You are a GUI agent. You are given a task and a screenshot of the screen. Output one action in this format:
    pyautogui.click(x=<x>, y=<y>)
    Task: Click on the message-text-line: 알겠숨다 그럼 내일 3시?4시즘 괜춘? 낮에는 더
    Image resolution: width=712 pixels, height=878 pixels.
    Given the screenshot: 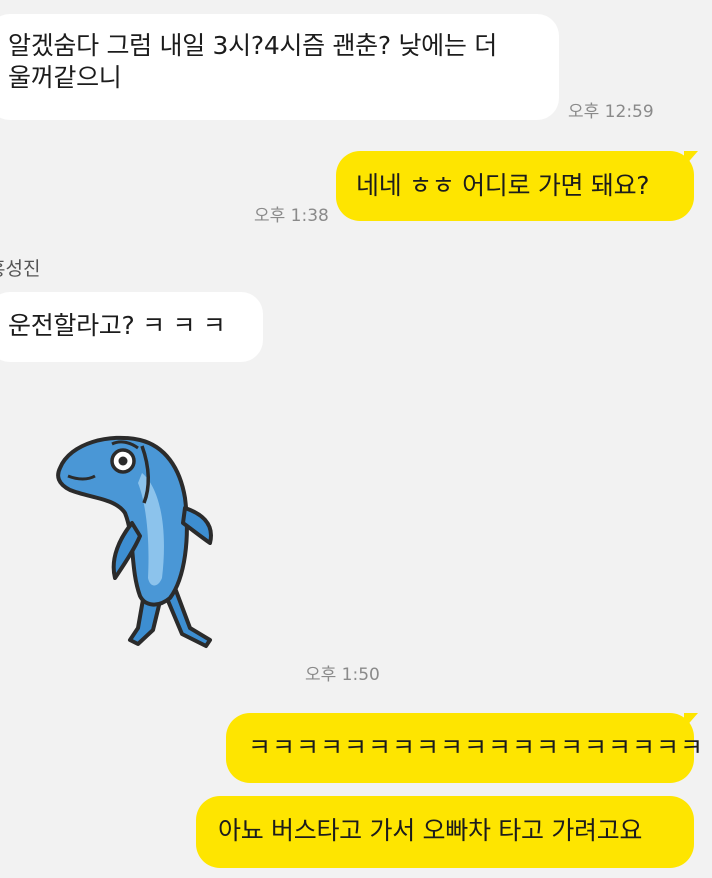 What is the action you would take?
    pyautogui.click(x=252, y=45)
    